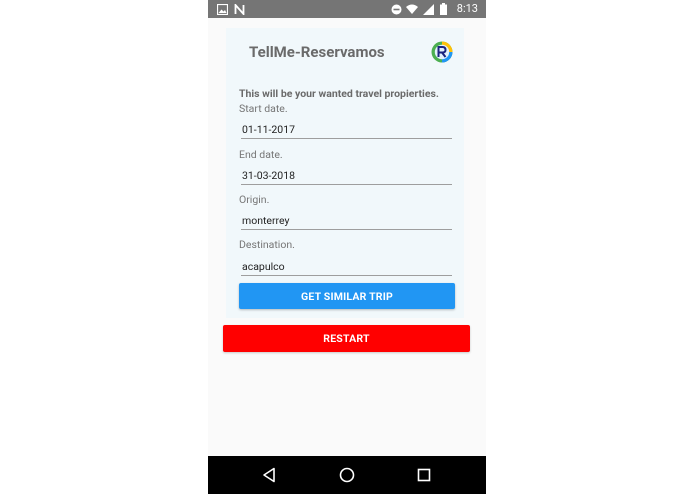 This screenshot has height=494, width=695. What do you see at coordinates (467, 8) in the screenshot?
I see `status-time: 8:13` at bounding box center [467, 8].